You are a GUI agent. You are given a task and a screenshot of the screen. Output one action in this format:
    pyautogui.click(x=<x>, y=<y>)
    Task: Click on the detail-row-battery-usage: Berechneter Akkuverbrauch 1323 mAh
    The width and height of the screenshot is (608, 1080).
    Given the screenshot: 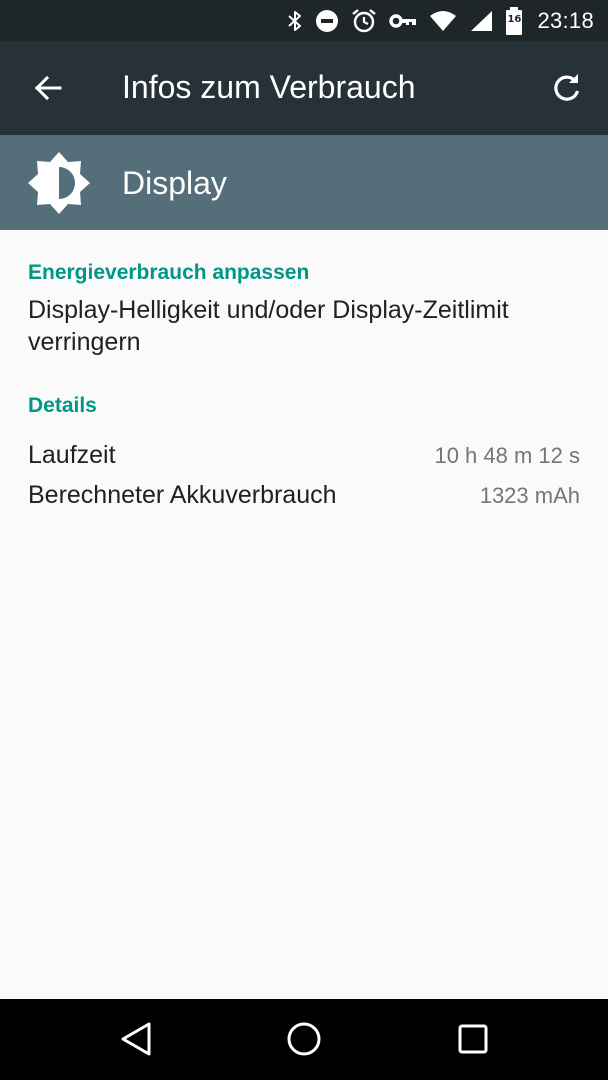 What is the action you would take?
    pyautogui.click(x=304, y=495)
    